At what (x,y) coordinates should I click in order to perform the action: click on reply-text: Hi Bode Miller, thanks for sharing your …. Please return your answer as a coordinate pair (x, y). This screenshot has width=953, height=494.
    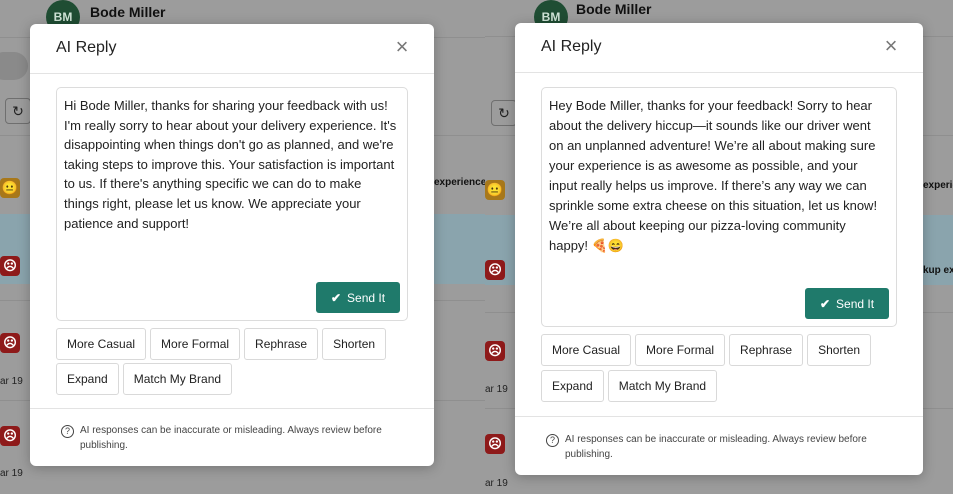
    Looking at the image, I should click on (231, 164).